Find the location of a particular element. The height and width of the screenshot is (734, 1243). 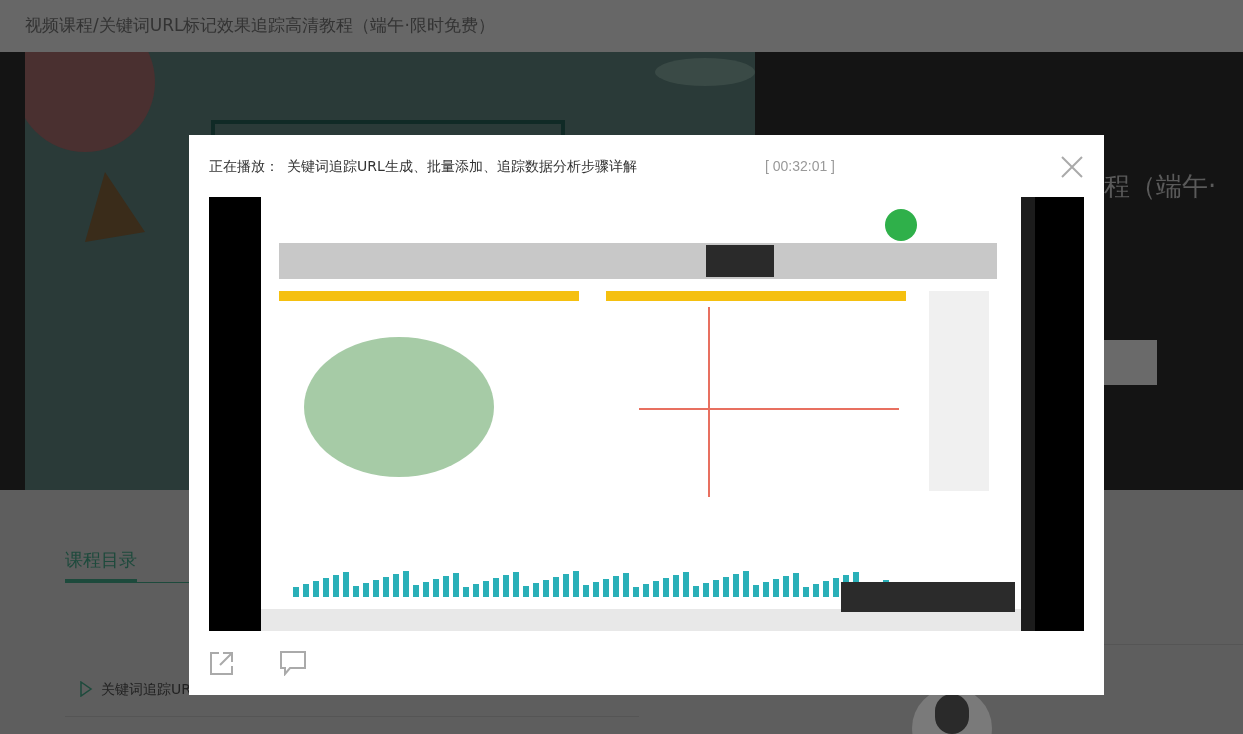

comment-button is located at coordinates (293, 663).